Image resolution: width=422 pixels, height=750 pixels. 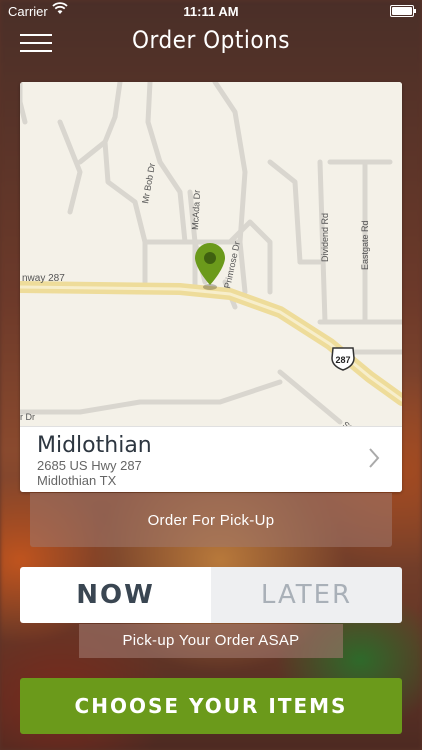 I want to click on asap-note: Pick-up Your Order ASAP, so click(x=211, y=641).